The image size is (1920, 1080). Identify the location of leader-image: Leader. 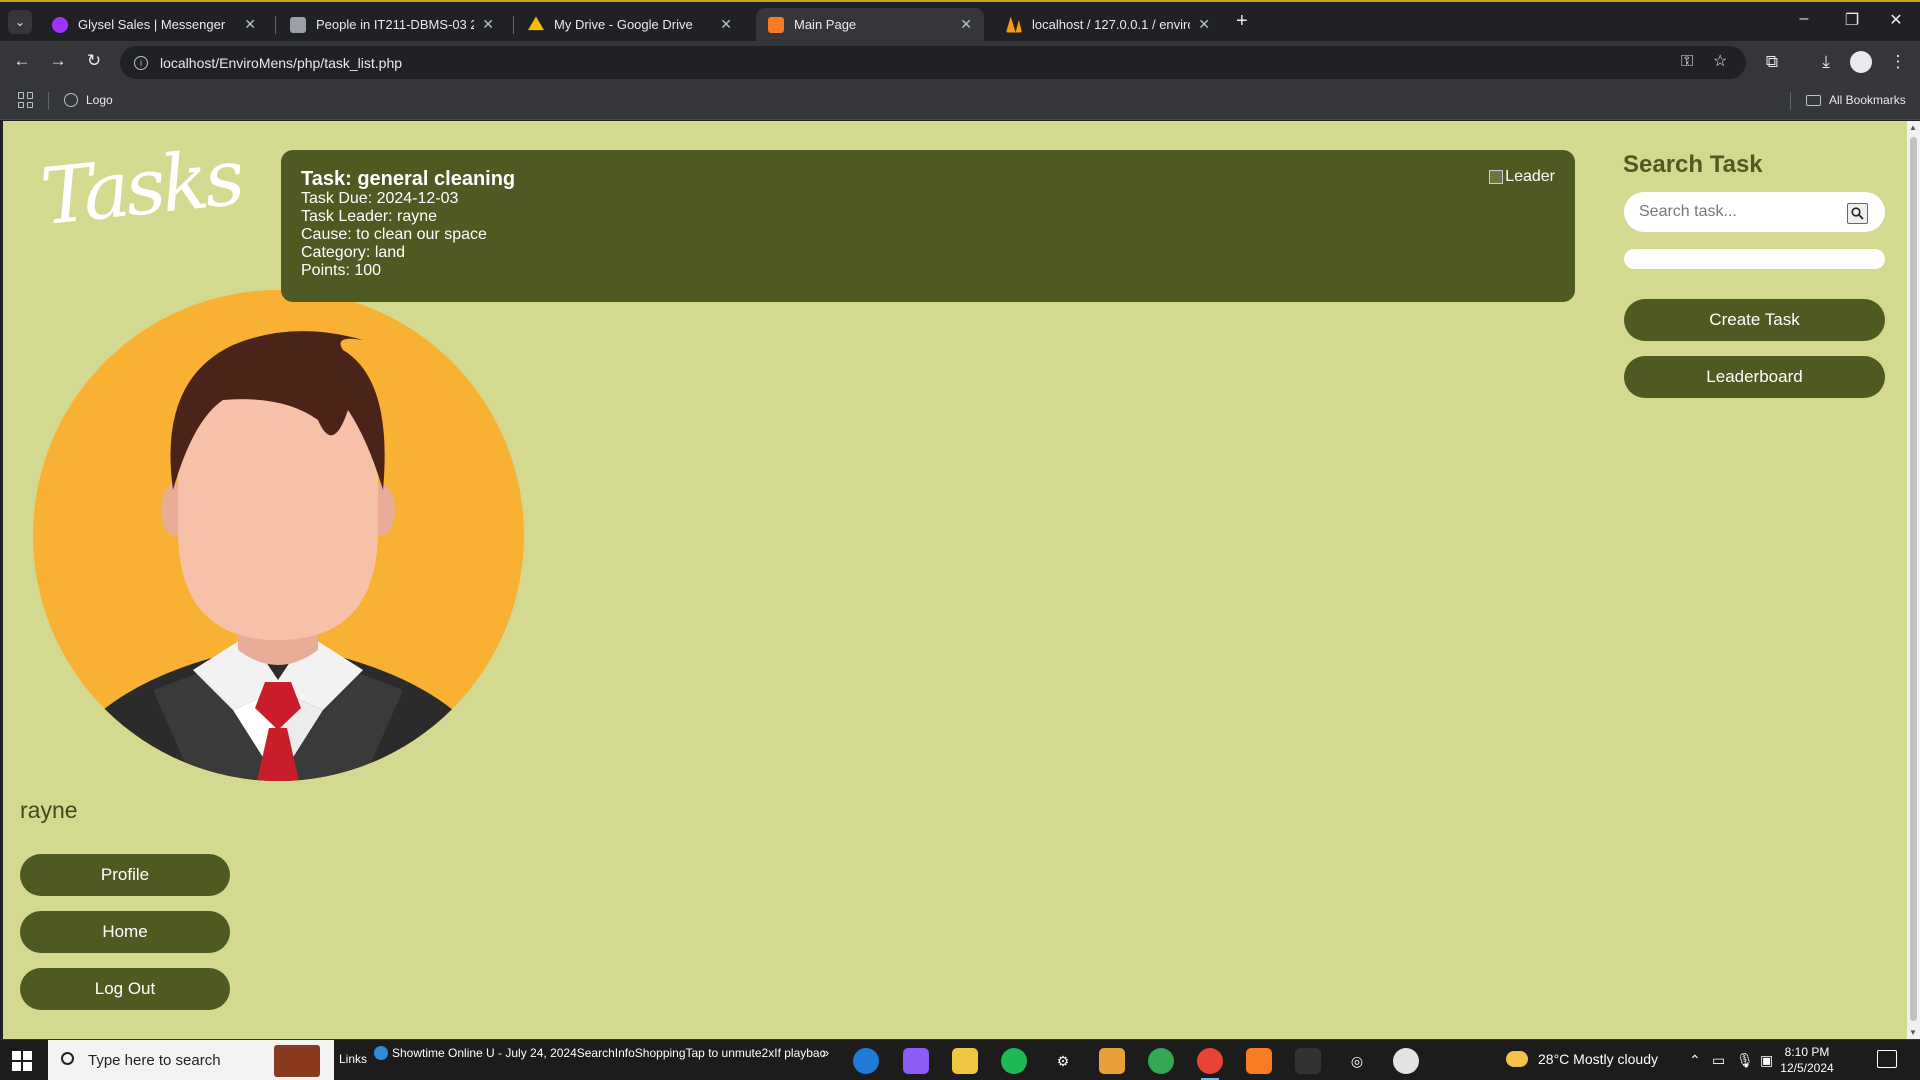
(1522, 177).